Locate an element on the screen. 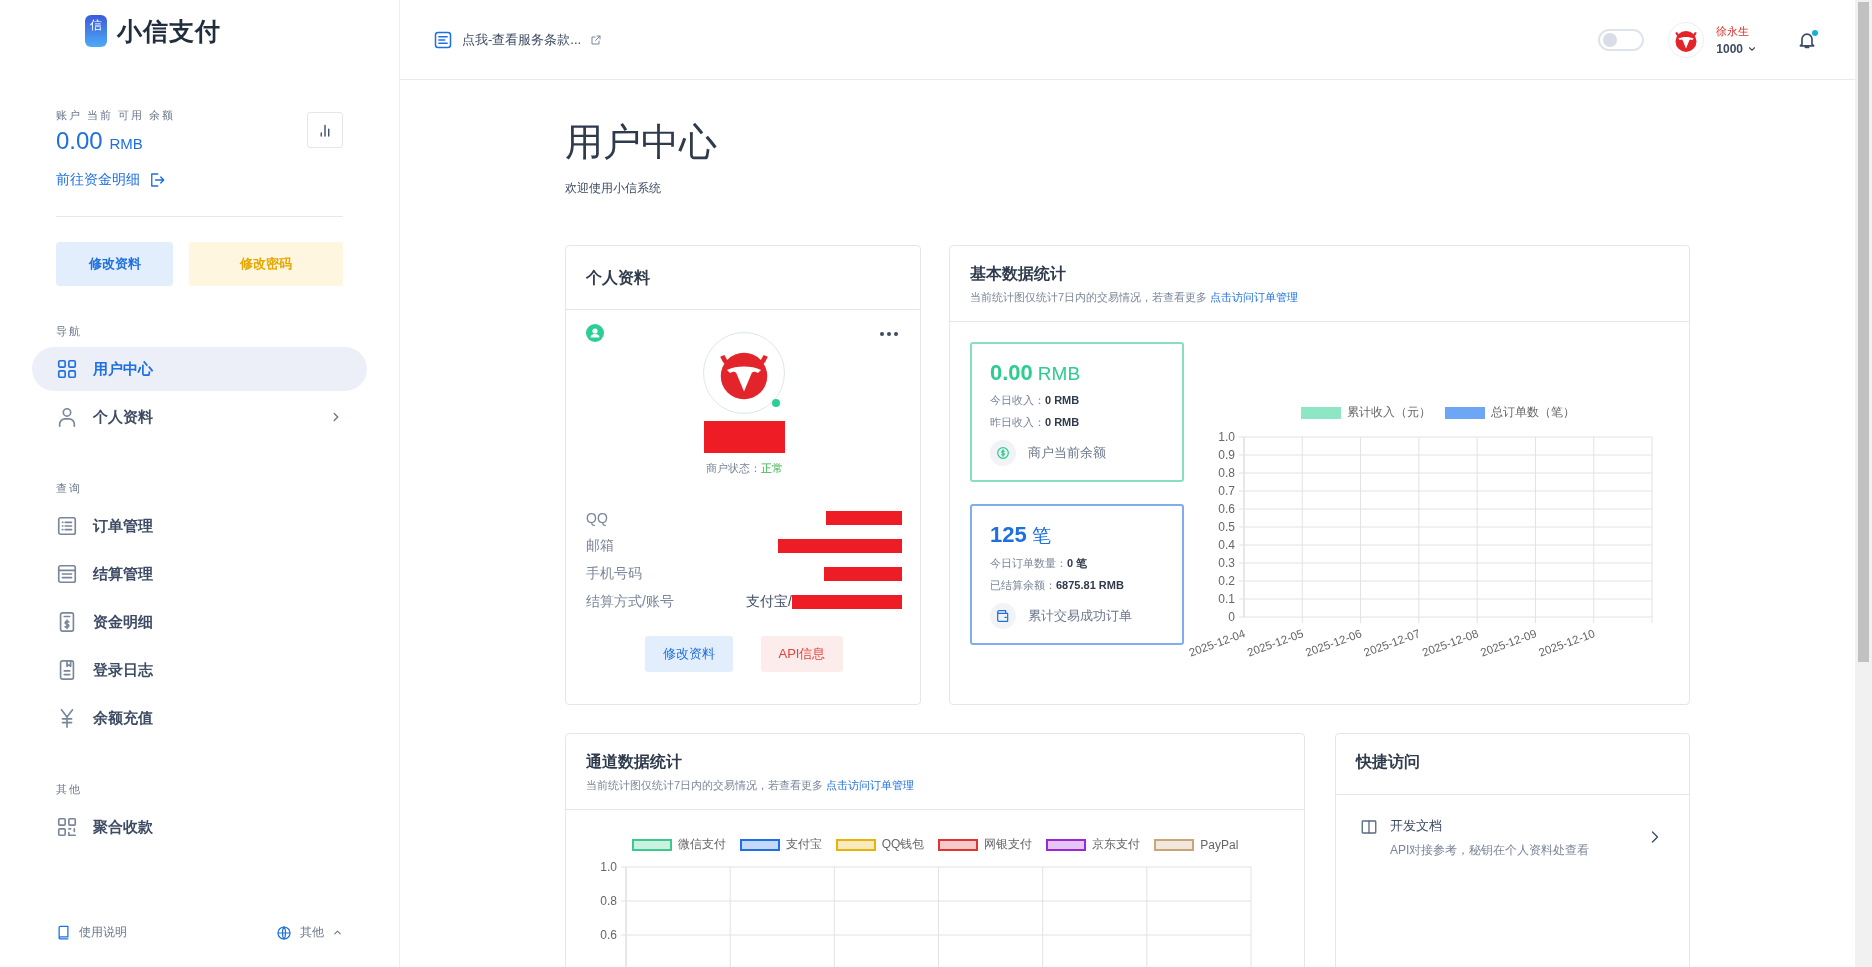 This screenshot has width=1872, height=967. help-link: 使用说明 is located at coordinates (91, 932).